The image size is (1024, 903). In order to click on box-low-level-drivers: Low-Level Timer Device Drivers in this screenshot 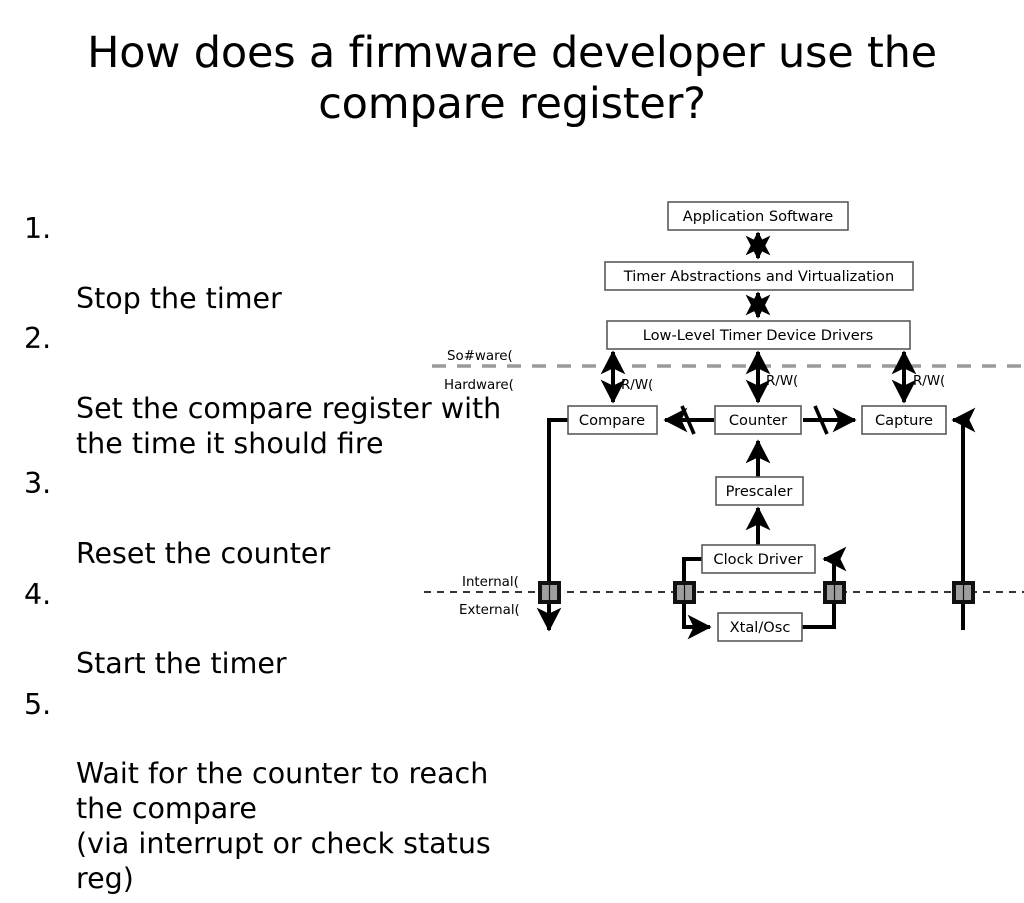, I will do `click(758, 335)`.